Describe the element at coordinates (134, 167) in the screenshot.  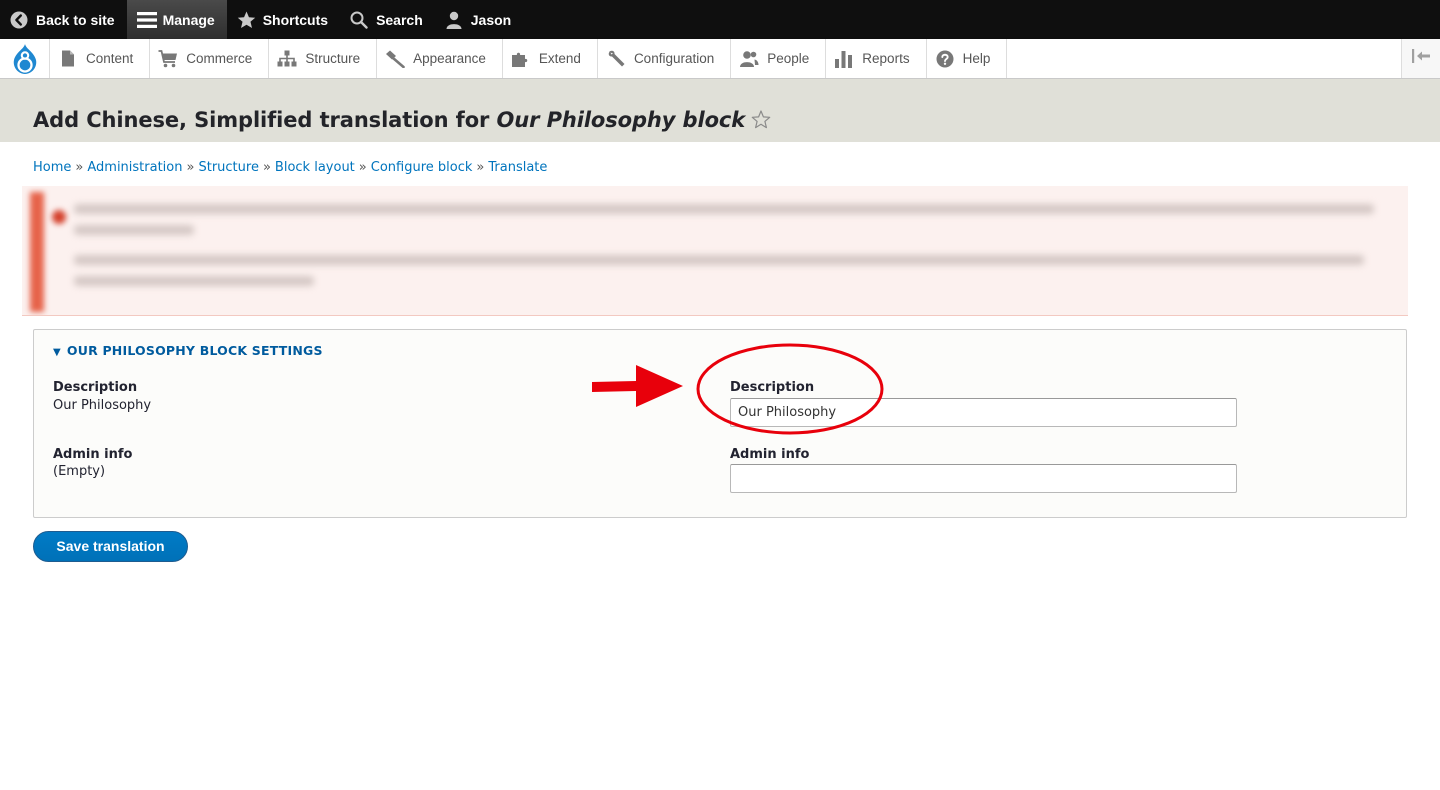
I see `breadcrumb-administration: Administration` at that location.